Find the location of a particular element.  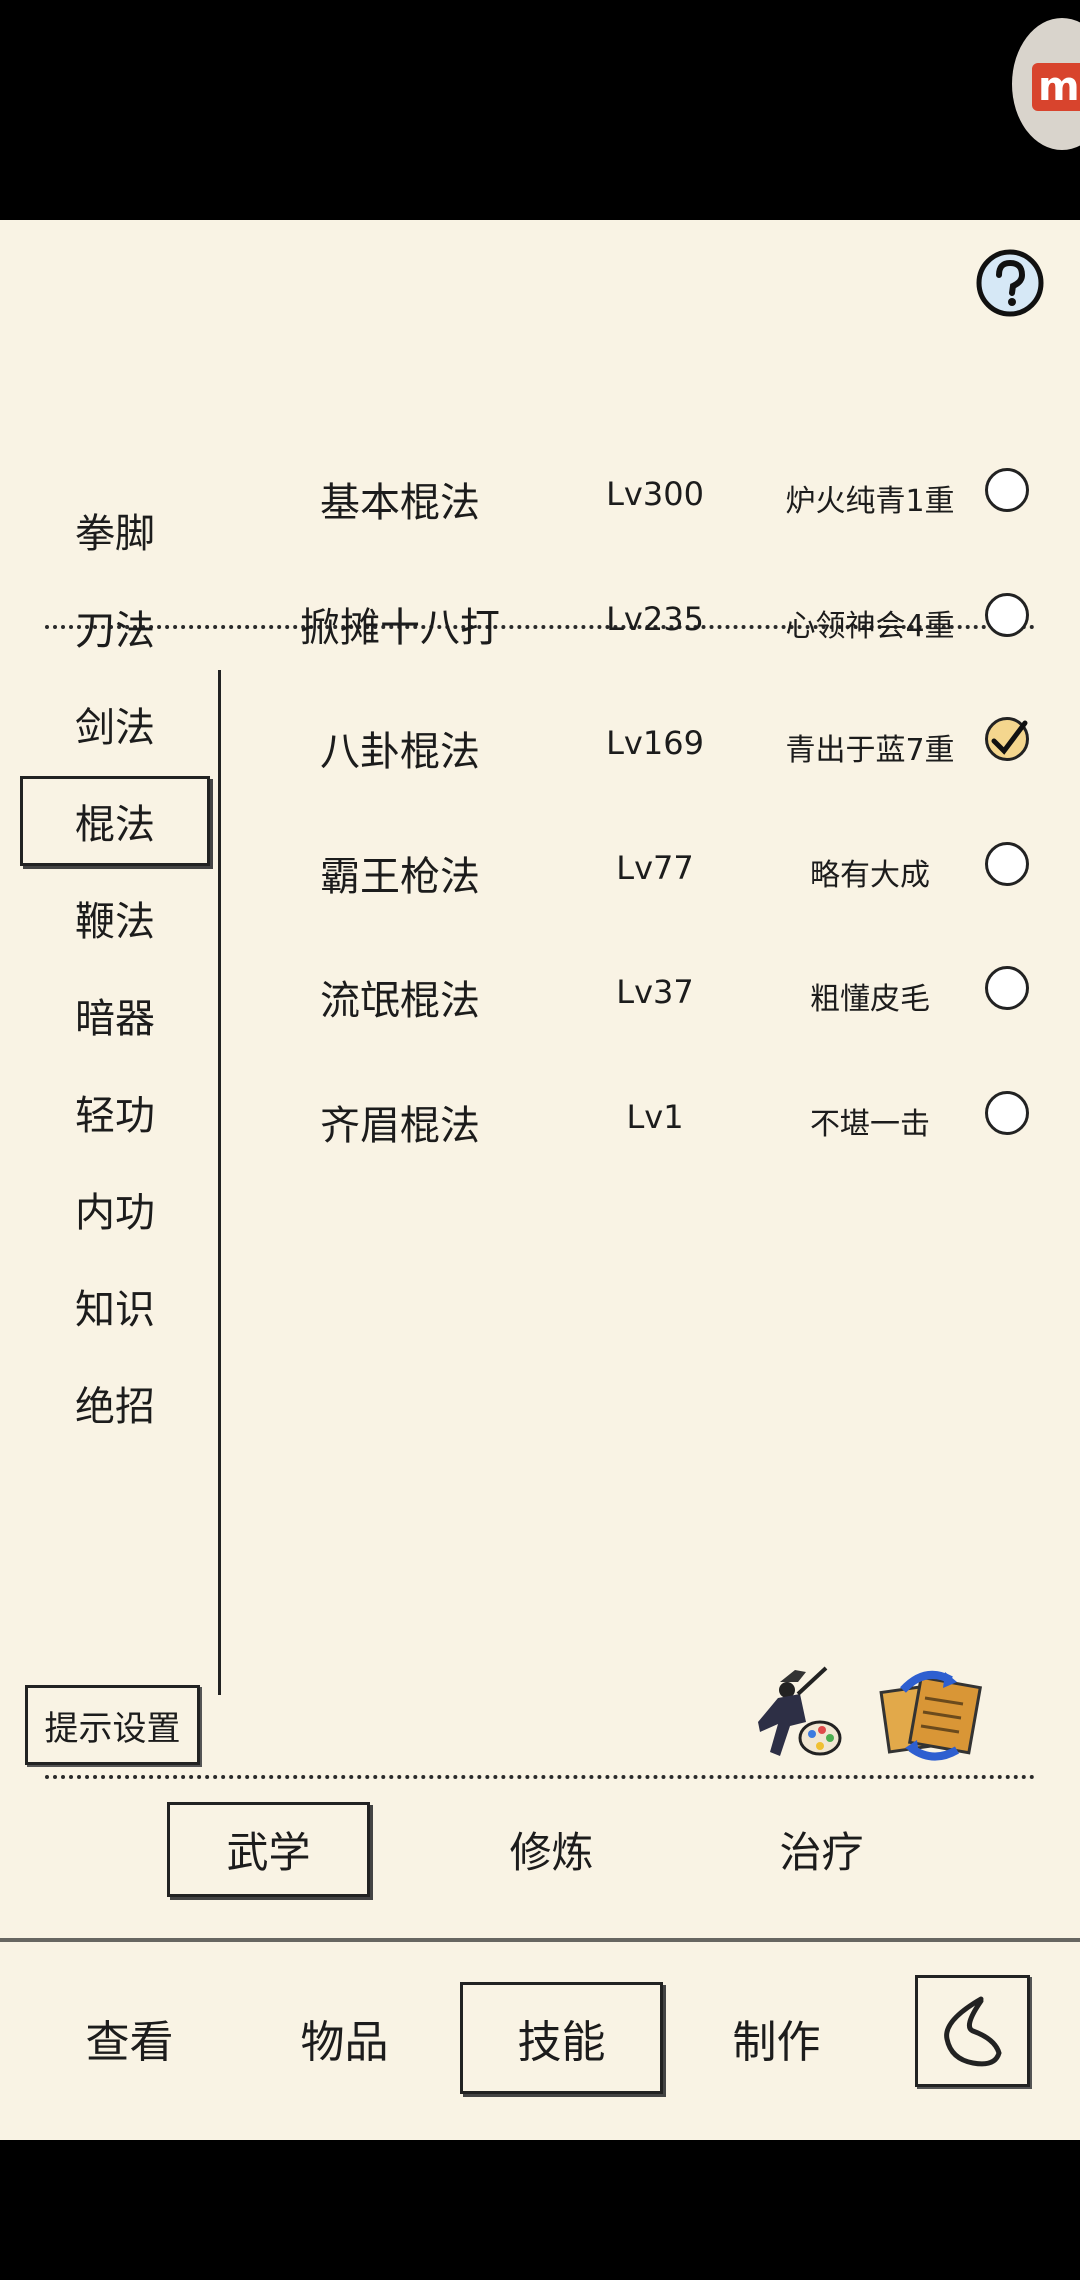

sub-tab-1: 修炼 is located at coordinates (551, 1849).